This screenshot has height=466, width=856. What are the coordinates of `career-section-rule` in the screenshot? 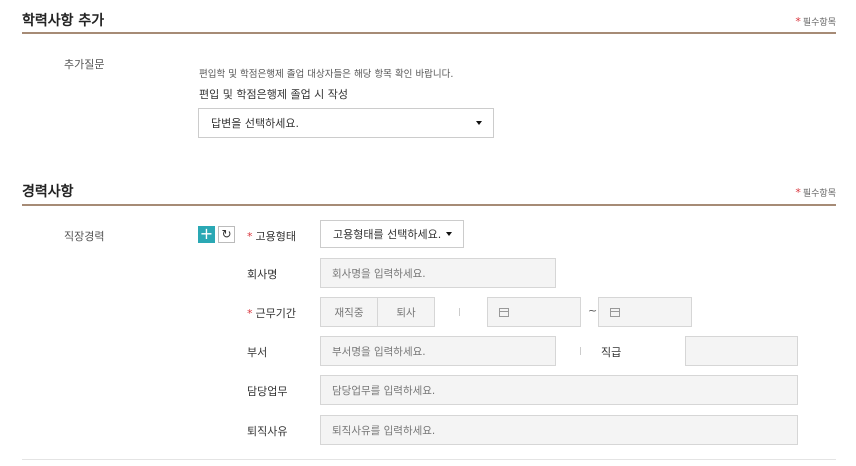 It's located at (429, 205).